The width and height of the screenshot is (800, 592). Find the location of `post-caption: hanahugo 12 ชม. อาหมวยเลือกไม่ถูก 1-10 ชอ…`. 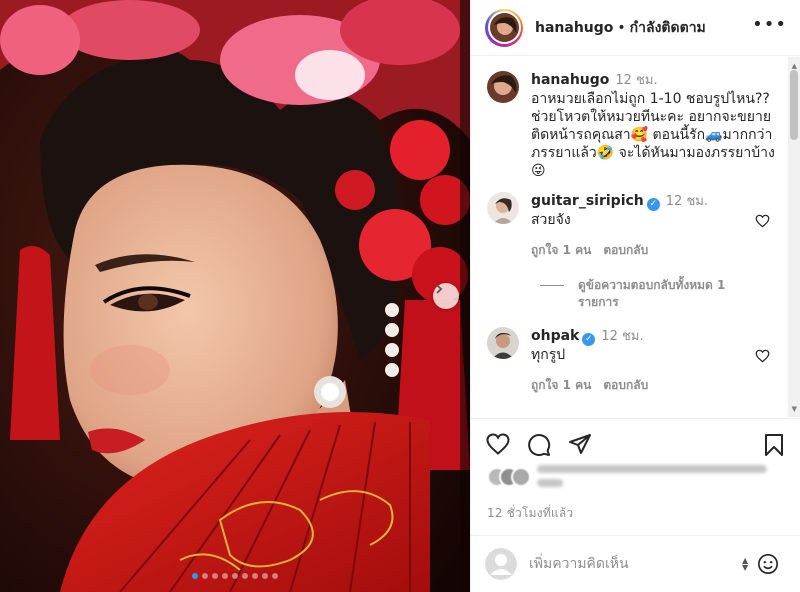

post-caption: hanahugo 12 ชม. อาหมวยเลือกไม่ถูก 1-10 ชอ… is located at coordinates (638, 125).